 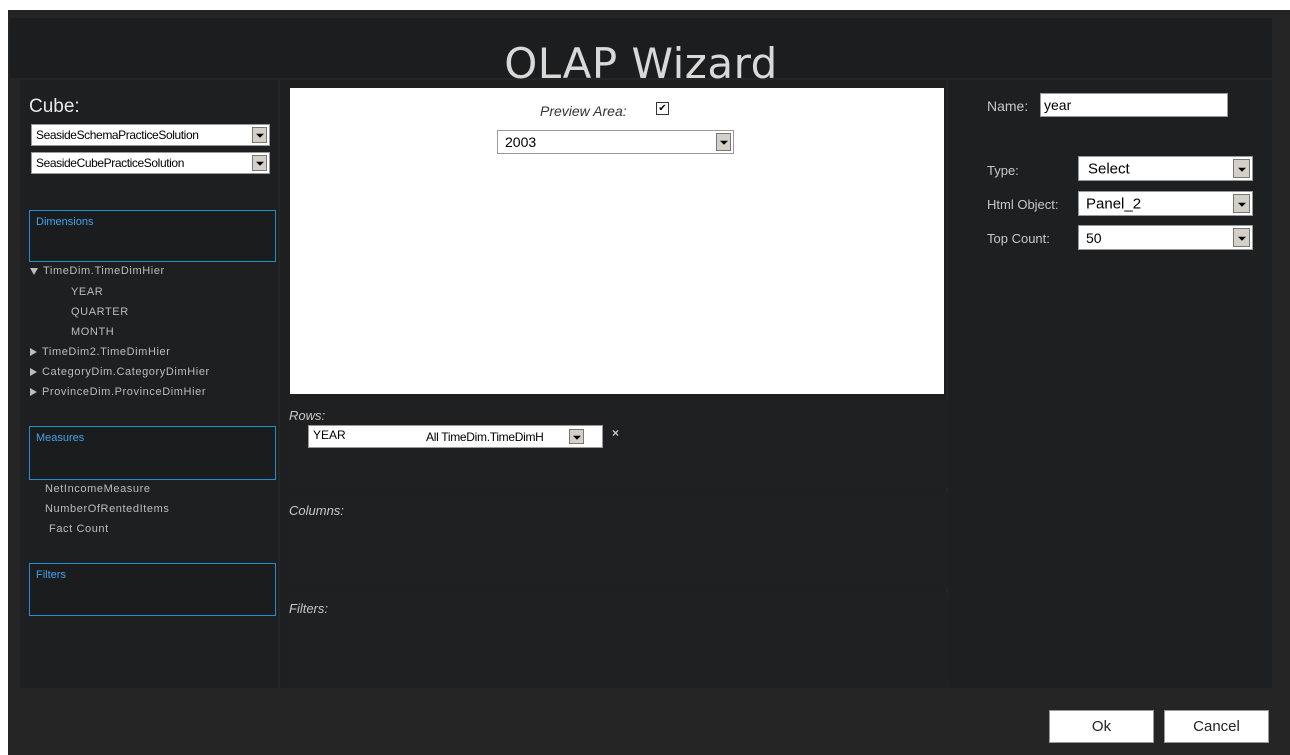 I want to click on tree-level-label: YEAR, so click(x=87, y=292).